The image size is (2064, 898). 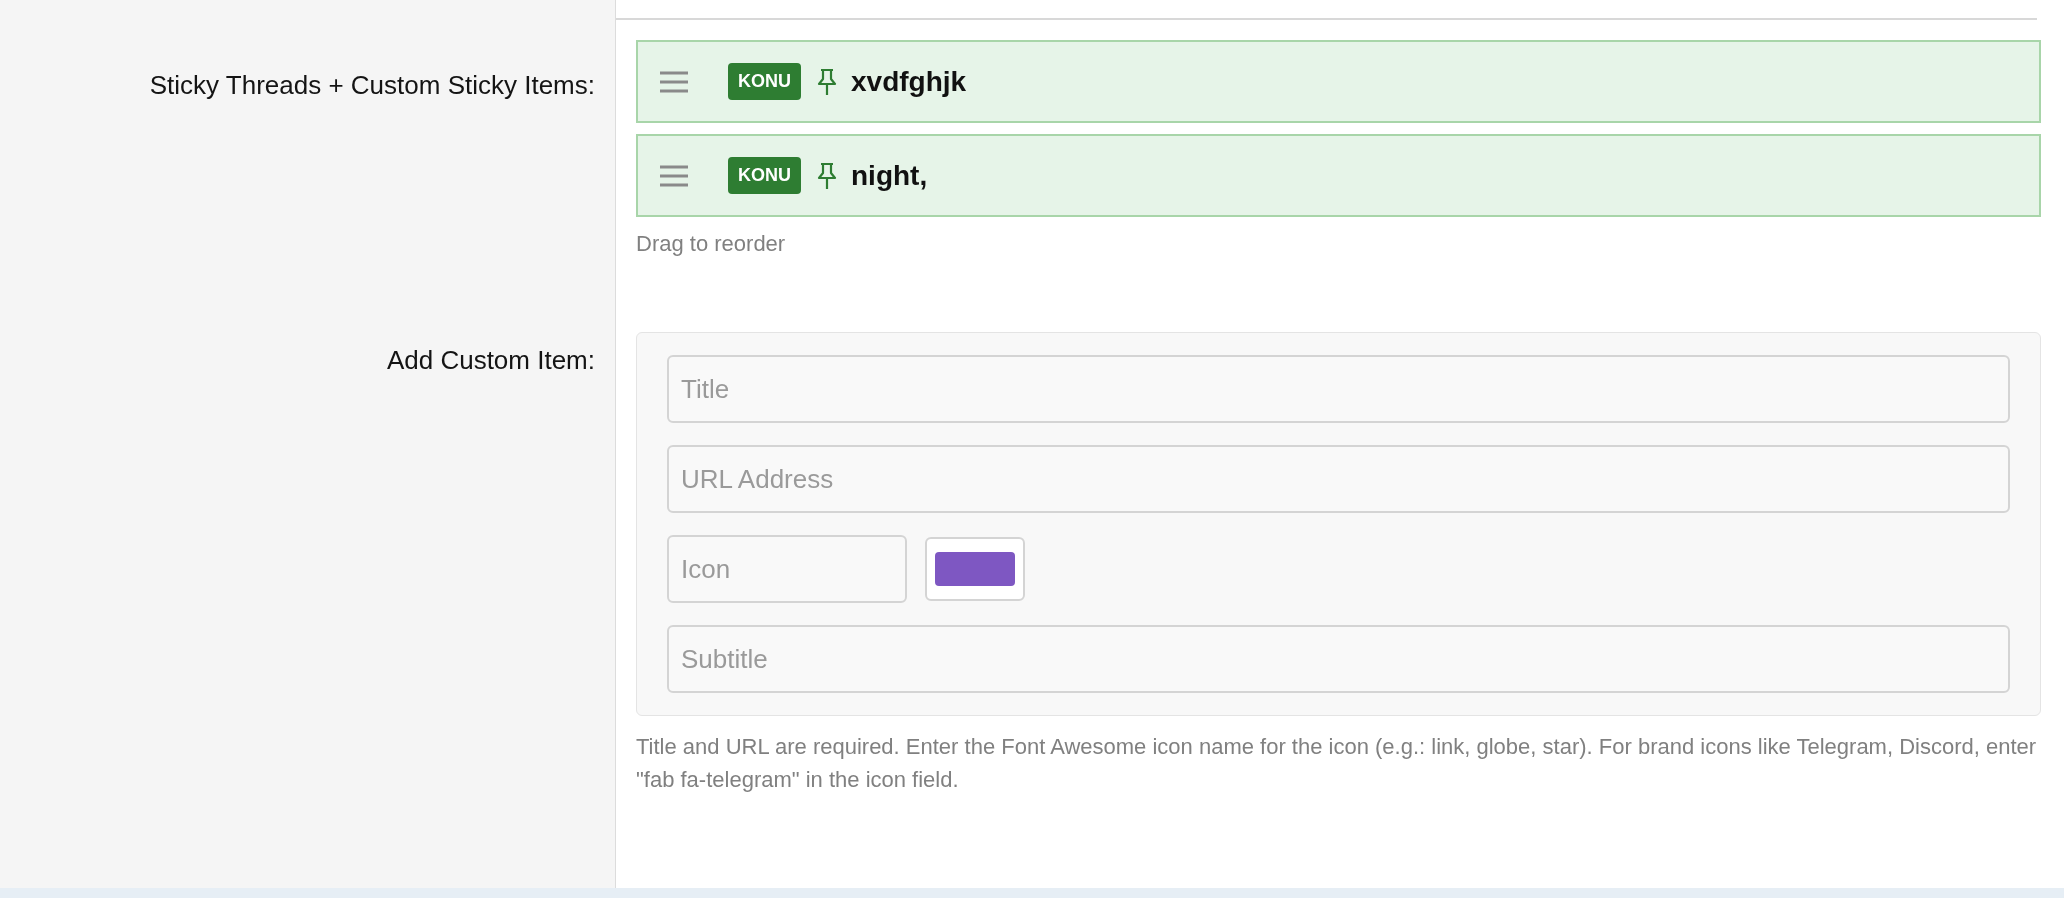 I want to click on hint-text: Drag to reorder, so click(x=711, y=244).